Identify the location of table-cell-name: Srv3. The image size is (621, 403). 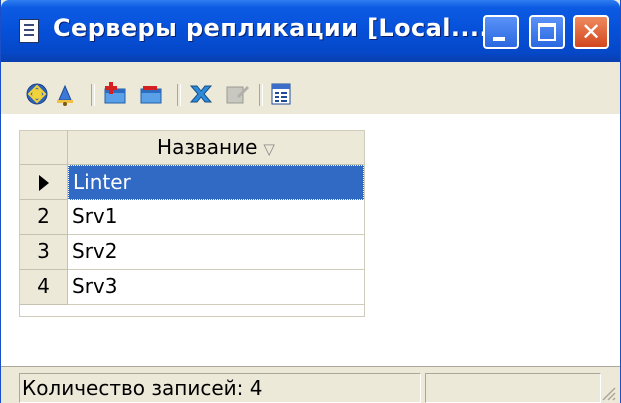
(216, 287).